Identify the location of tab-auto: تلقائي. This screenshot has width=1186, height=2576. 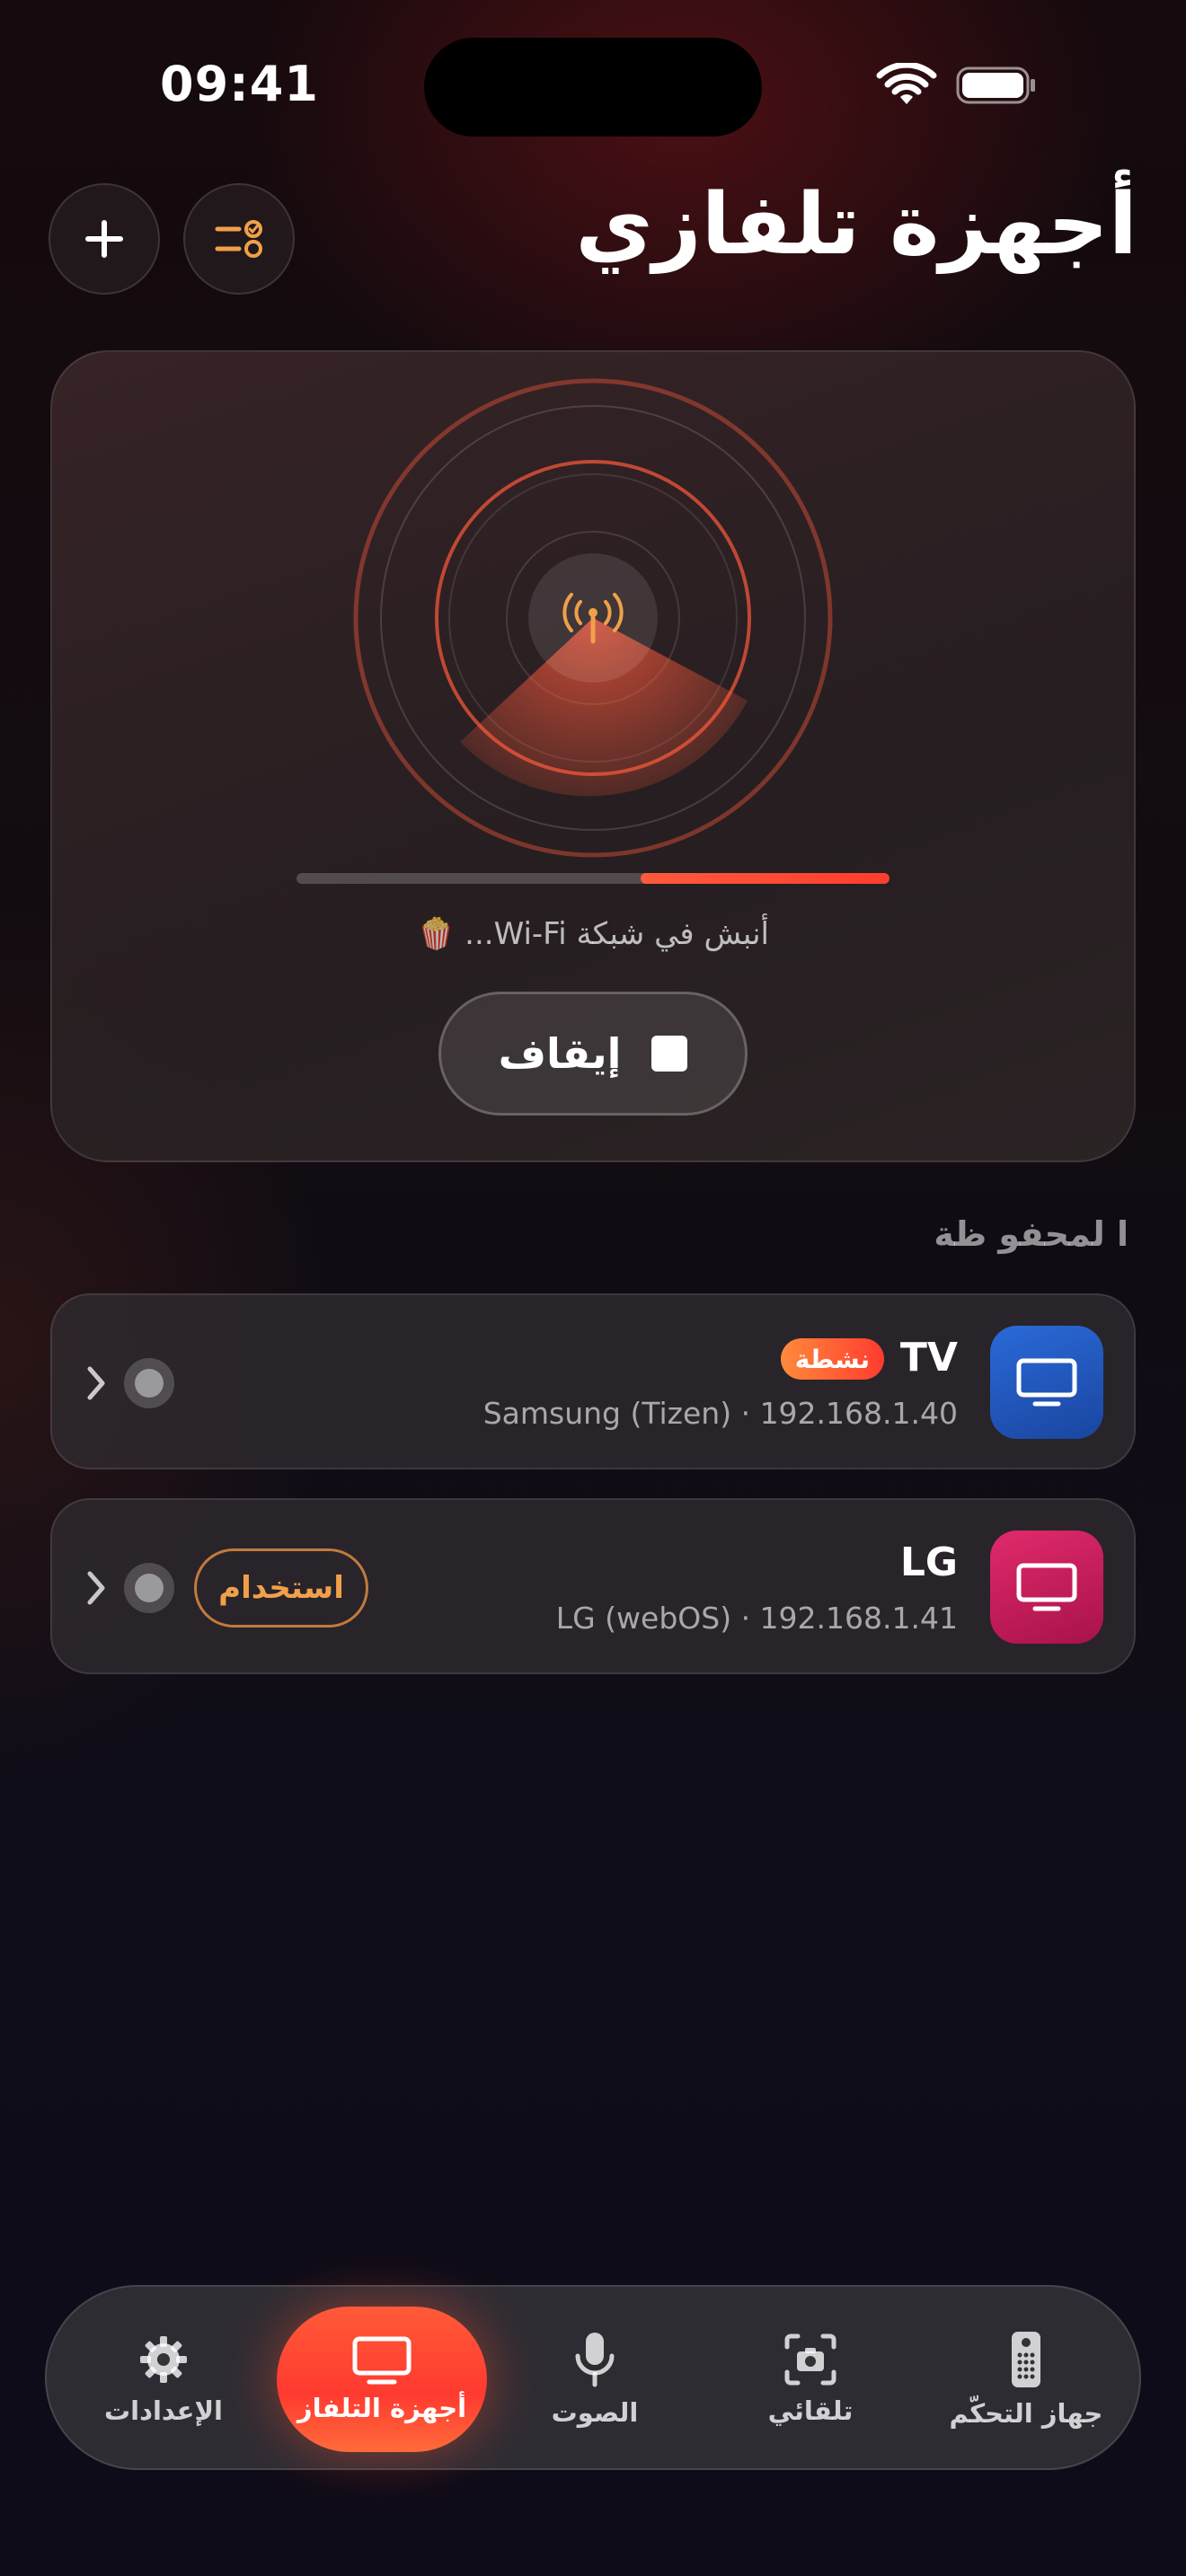
(810, 2379).